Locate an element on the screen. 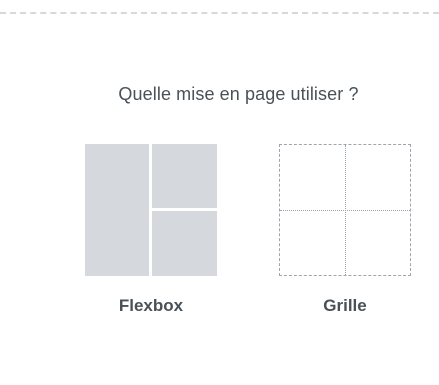 This screenshot has width=439, height=385. layout-question: Quelle mise en page utiliser ? is located at coordinates (238, 94).